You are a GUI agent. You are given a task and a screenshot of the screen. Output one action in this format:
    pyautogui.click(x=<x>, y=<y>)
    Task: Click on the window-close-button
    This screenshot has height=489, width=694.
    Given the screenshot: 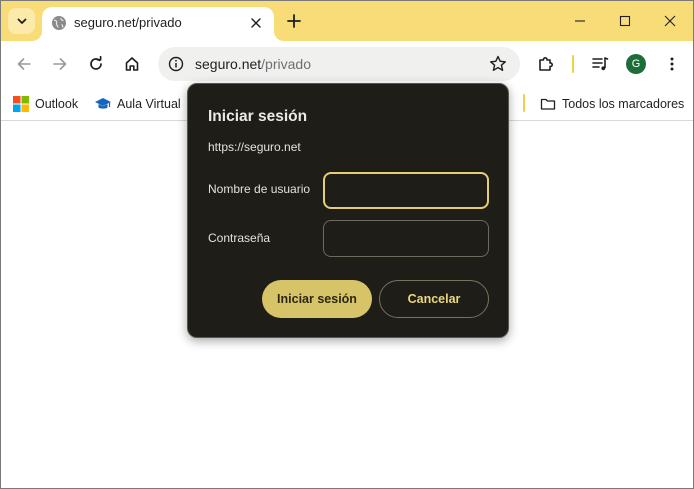 What is the action you would take?
    pyautogui.click(x=670, y=21)
    